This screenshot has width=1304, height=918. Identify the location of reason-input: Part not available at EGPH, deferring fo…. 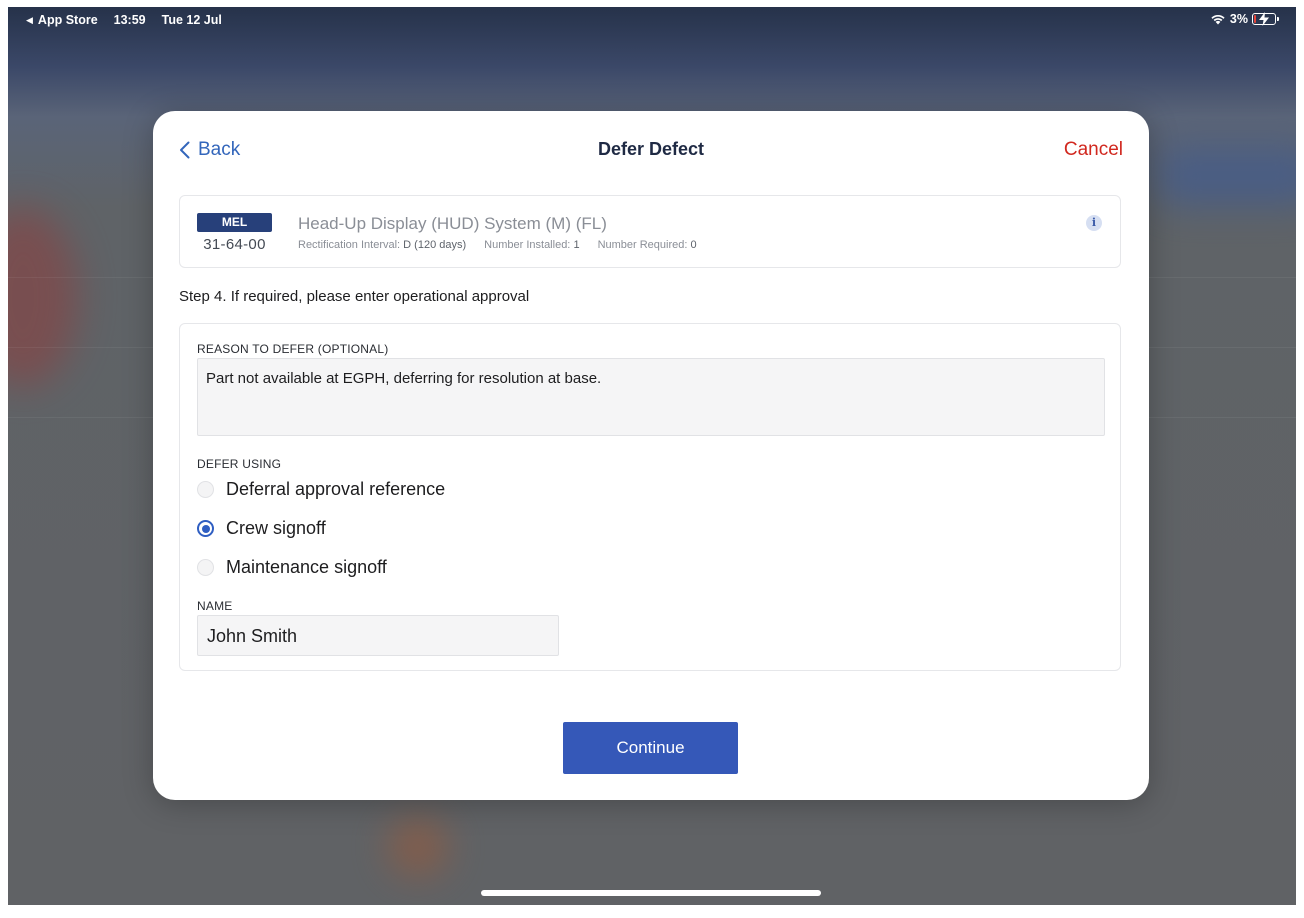
(651, 397).